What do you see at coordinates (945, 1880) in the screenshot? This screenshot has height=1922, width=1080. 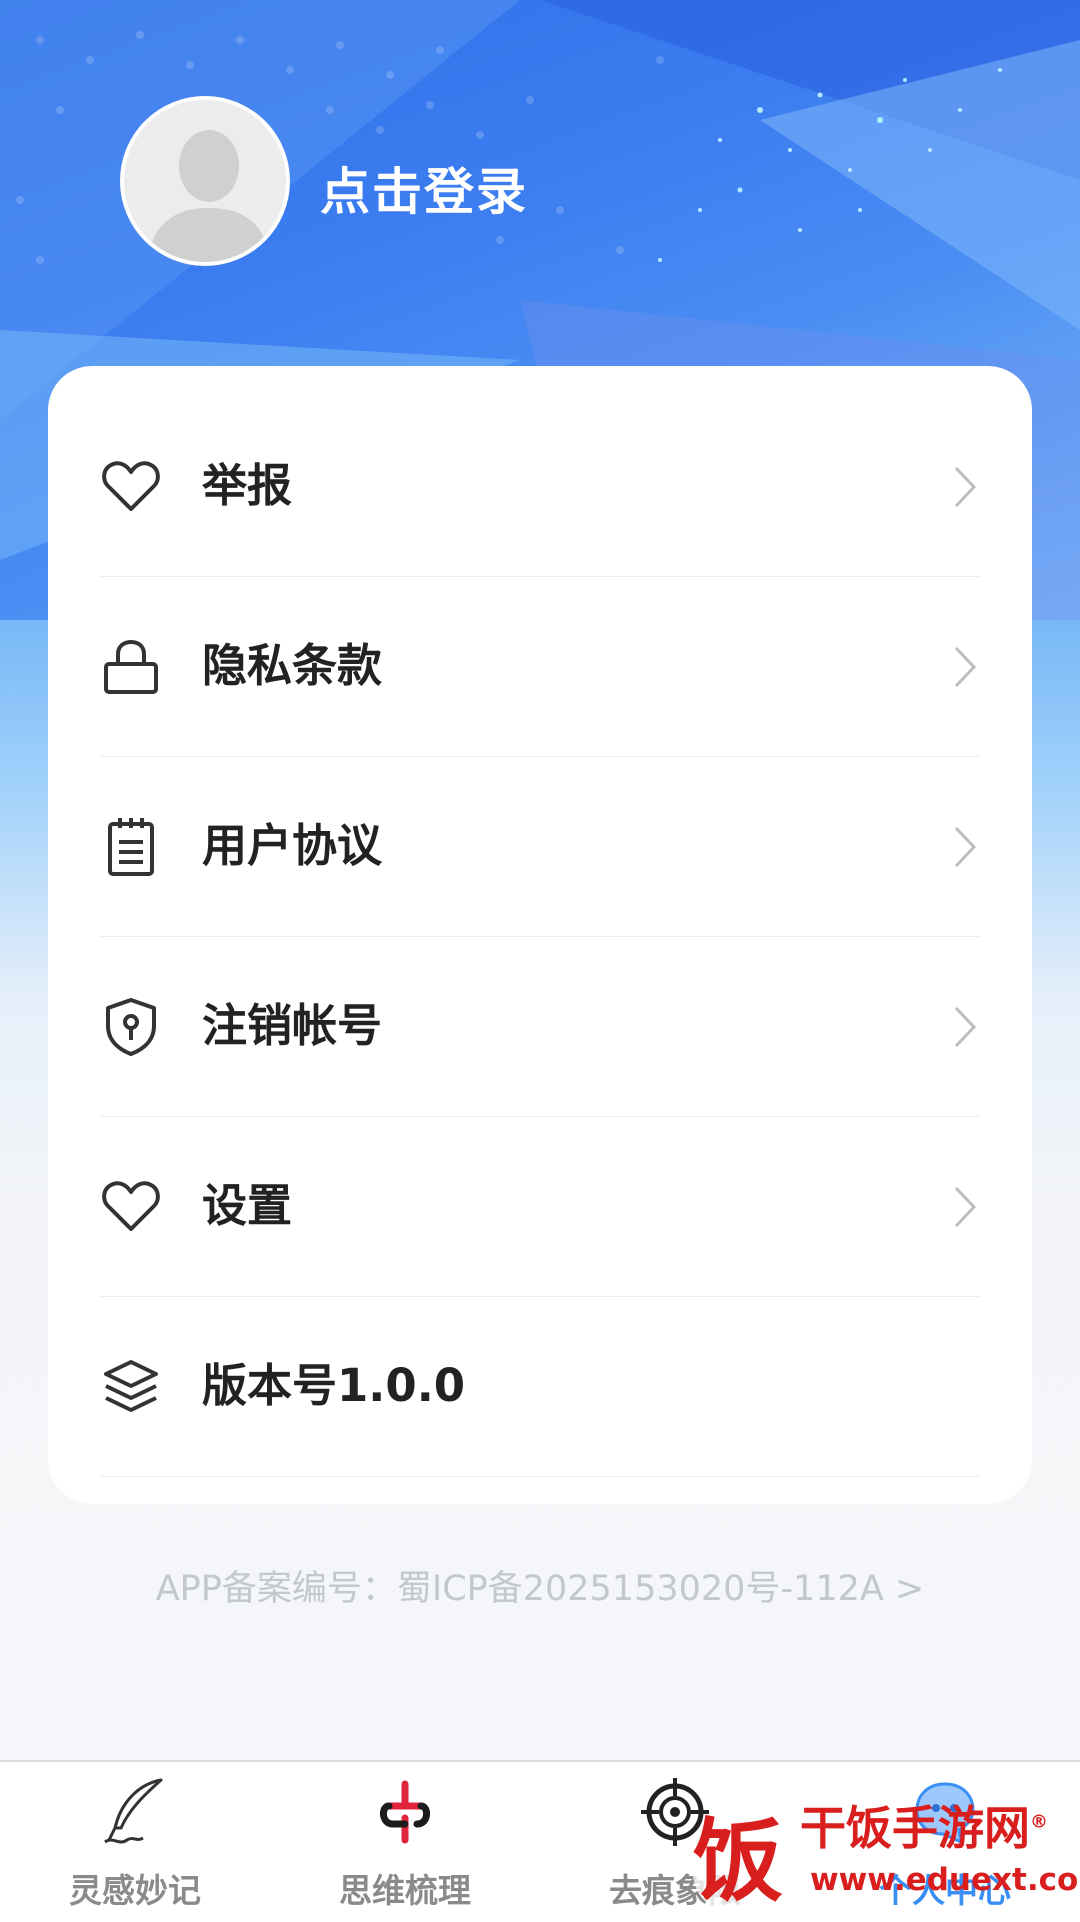 I see `watermark-url: www.eduext.com` at bounding box center [945, 1880].